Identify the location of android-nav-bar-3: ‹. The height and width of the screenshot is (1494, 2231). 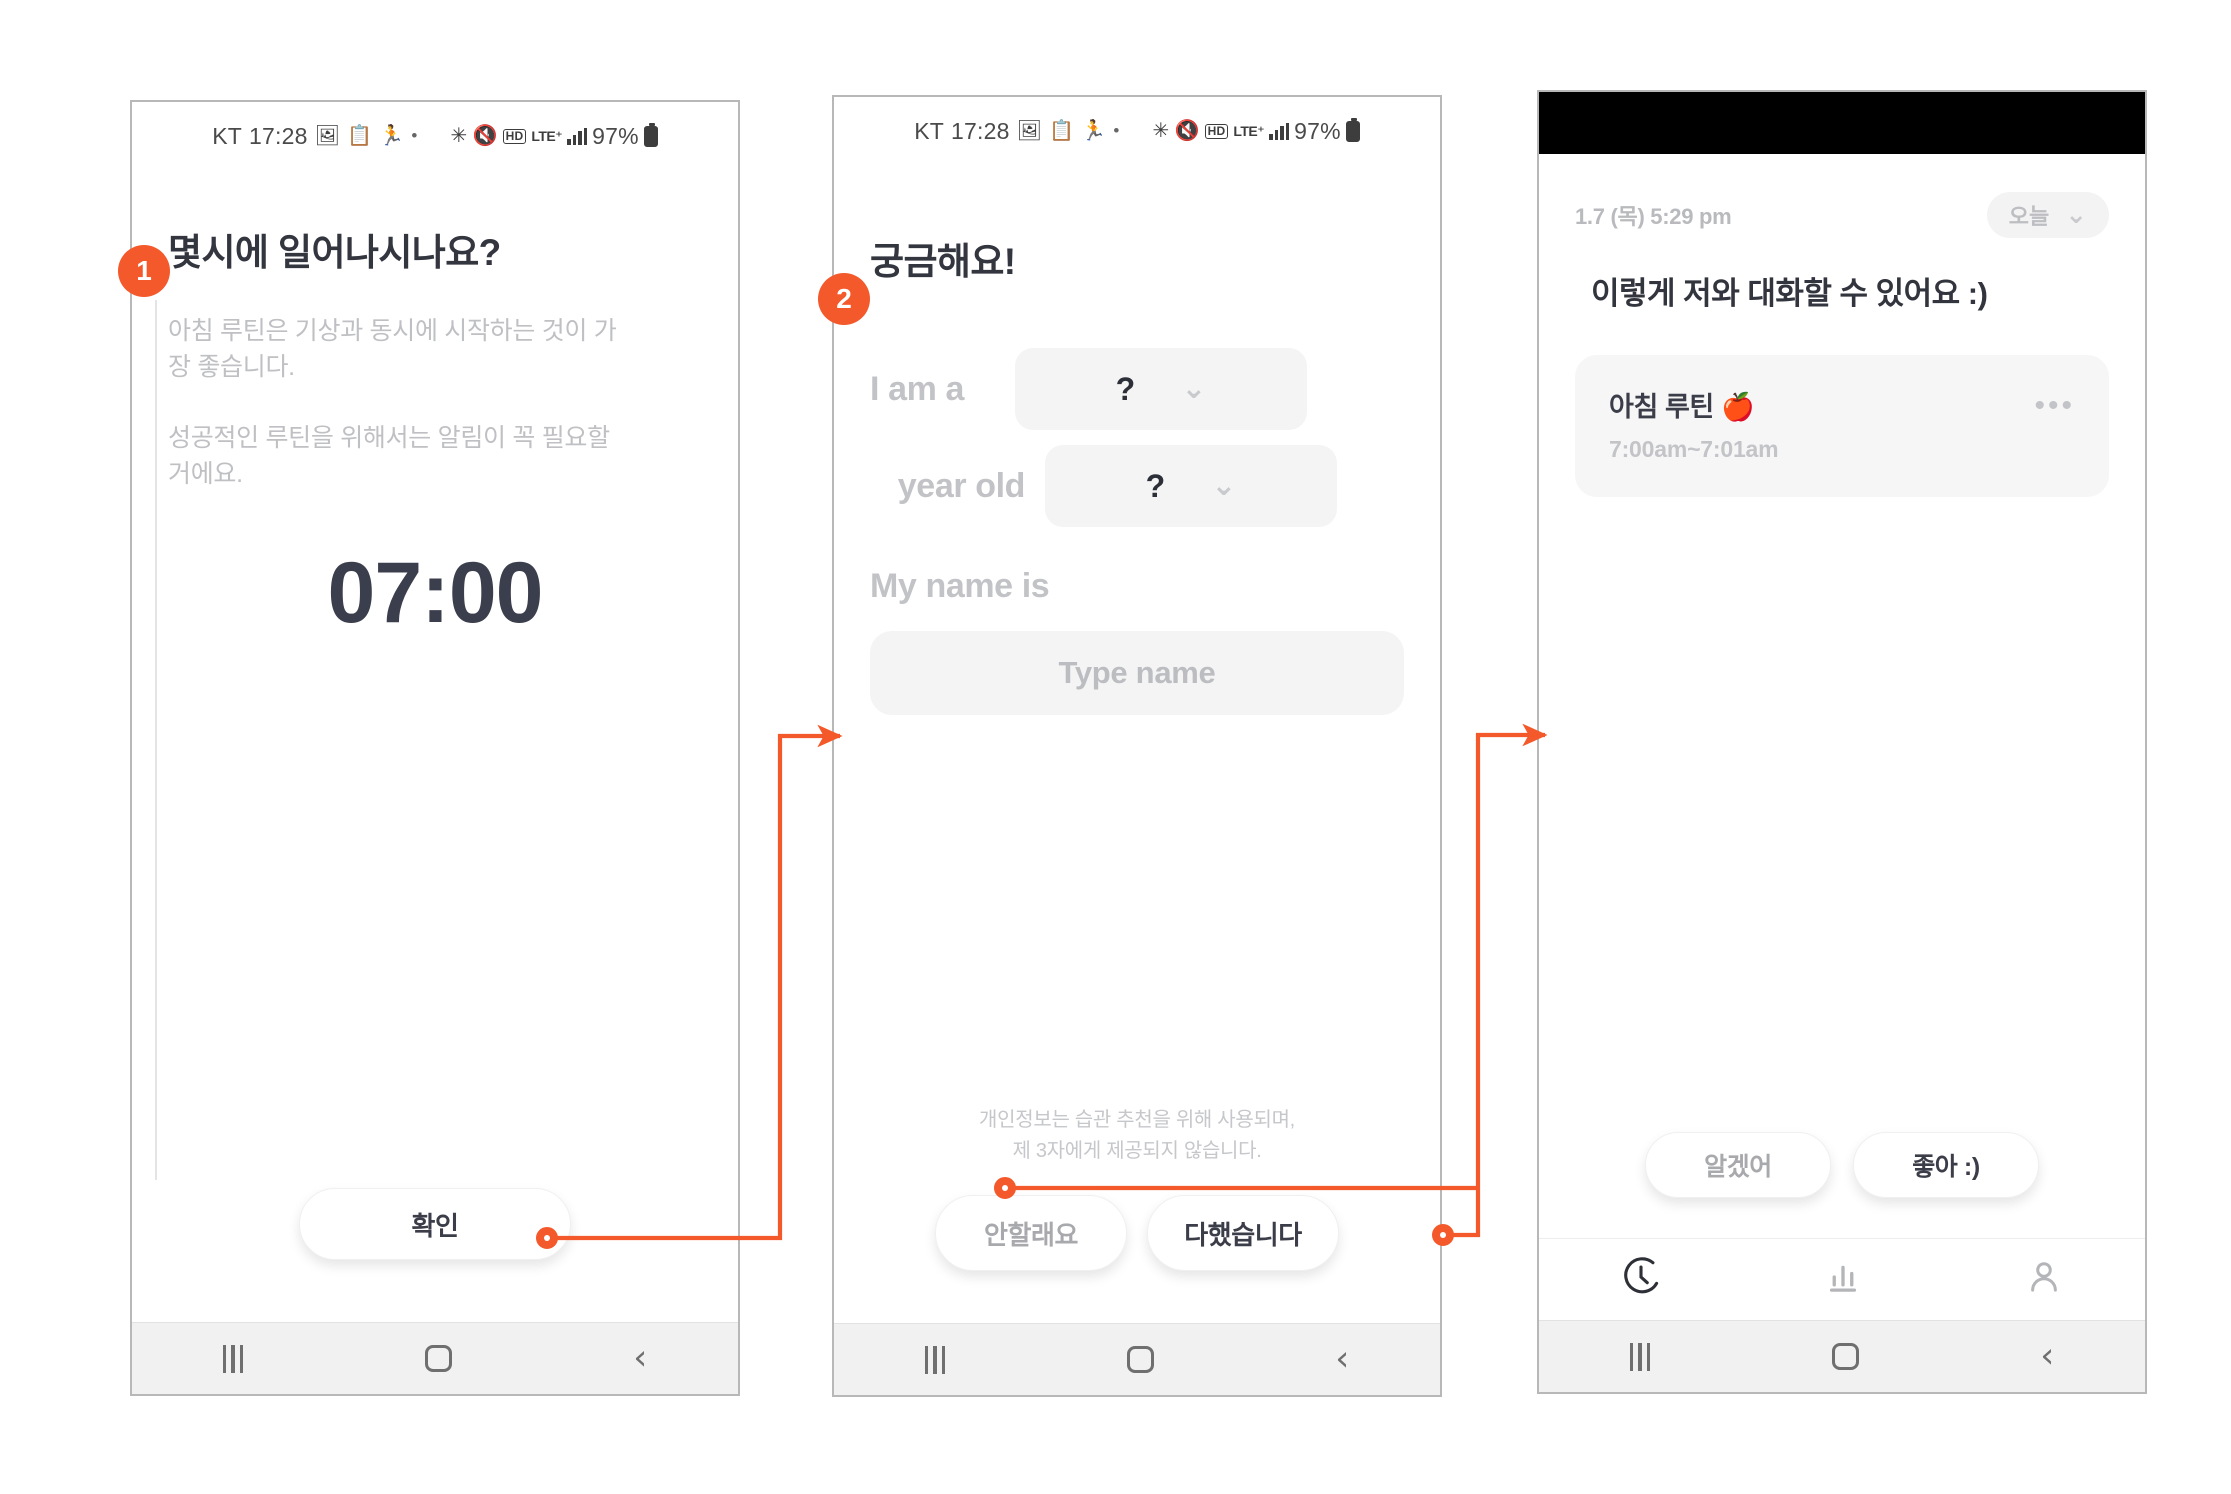
(1842, 1356).